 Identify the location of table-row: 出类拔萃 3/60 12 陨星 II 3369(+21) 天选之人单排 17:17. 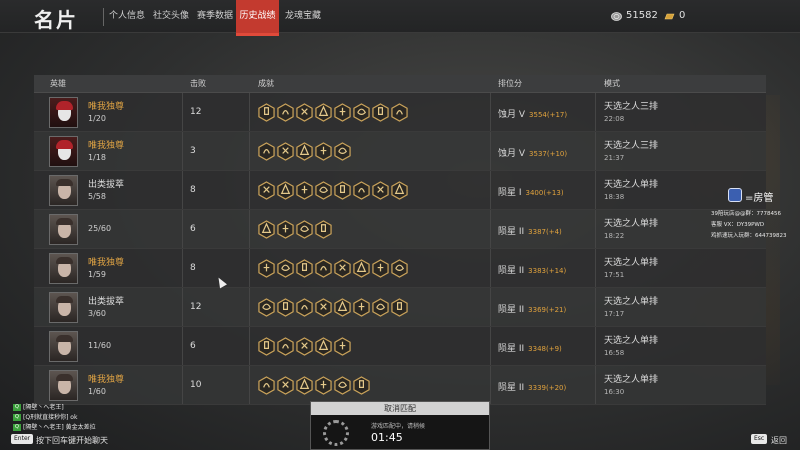
(400, 307).